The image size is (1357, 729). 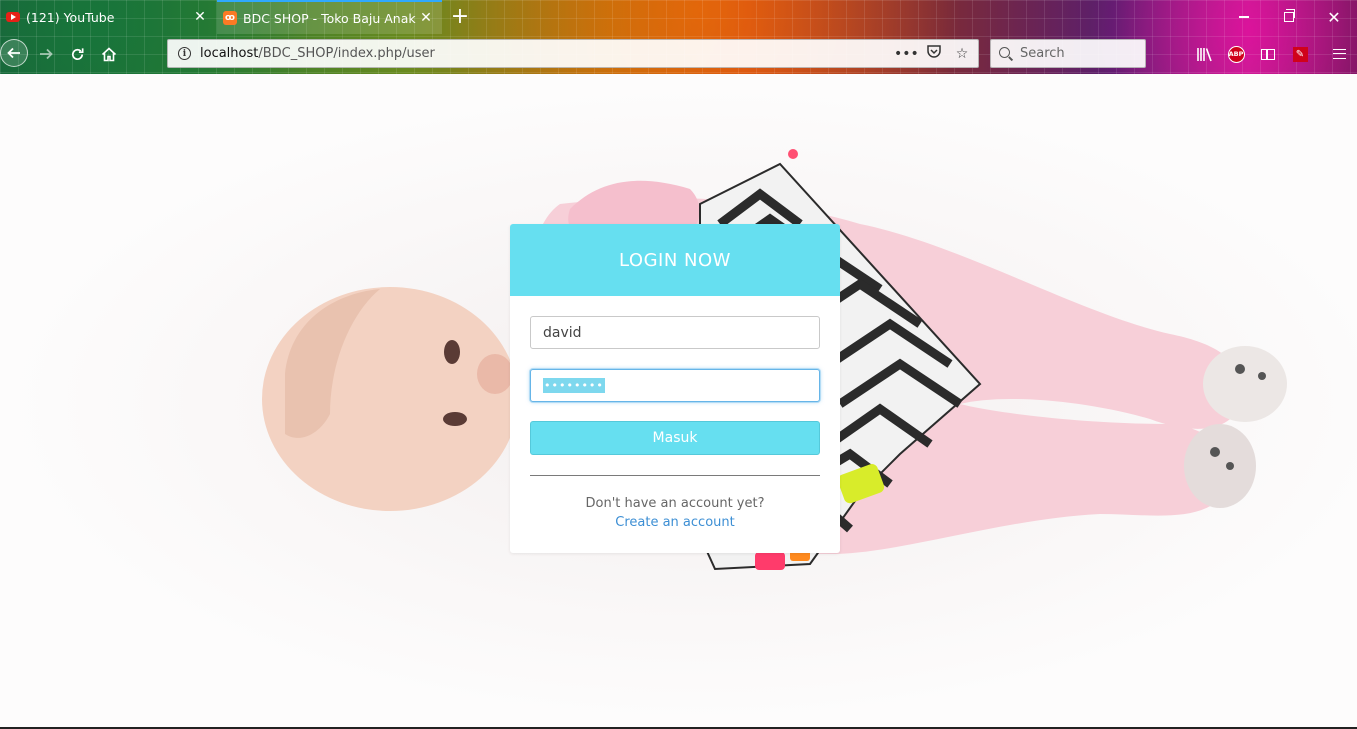 I want to click on library-icon, so click(x=1204, y=54).